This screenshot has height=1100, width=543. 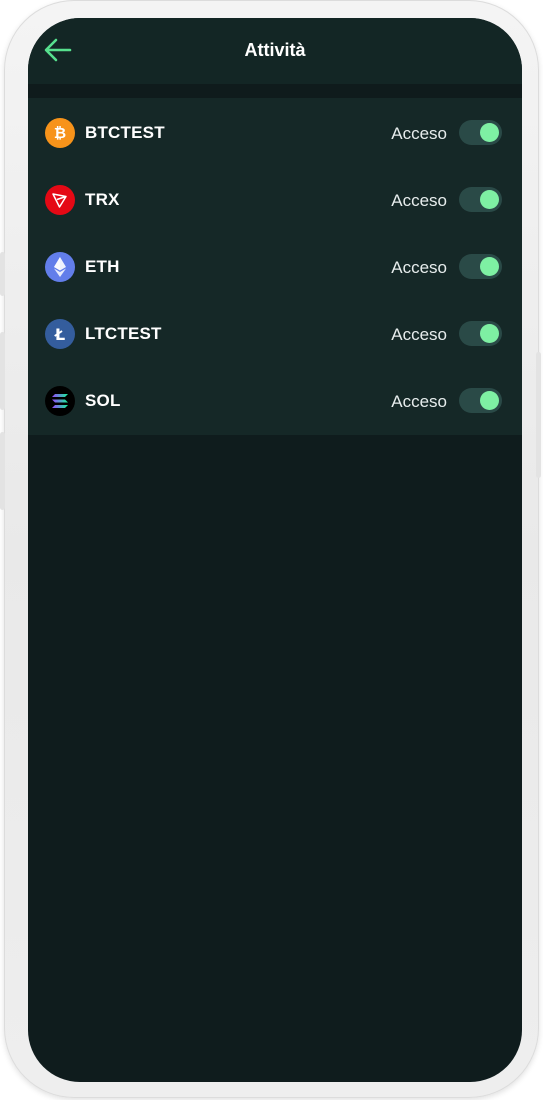 What do you see at coordinates (60, 401) in the screenshot?
I see `solana-icon` at bounding box center [60, 401].